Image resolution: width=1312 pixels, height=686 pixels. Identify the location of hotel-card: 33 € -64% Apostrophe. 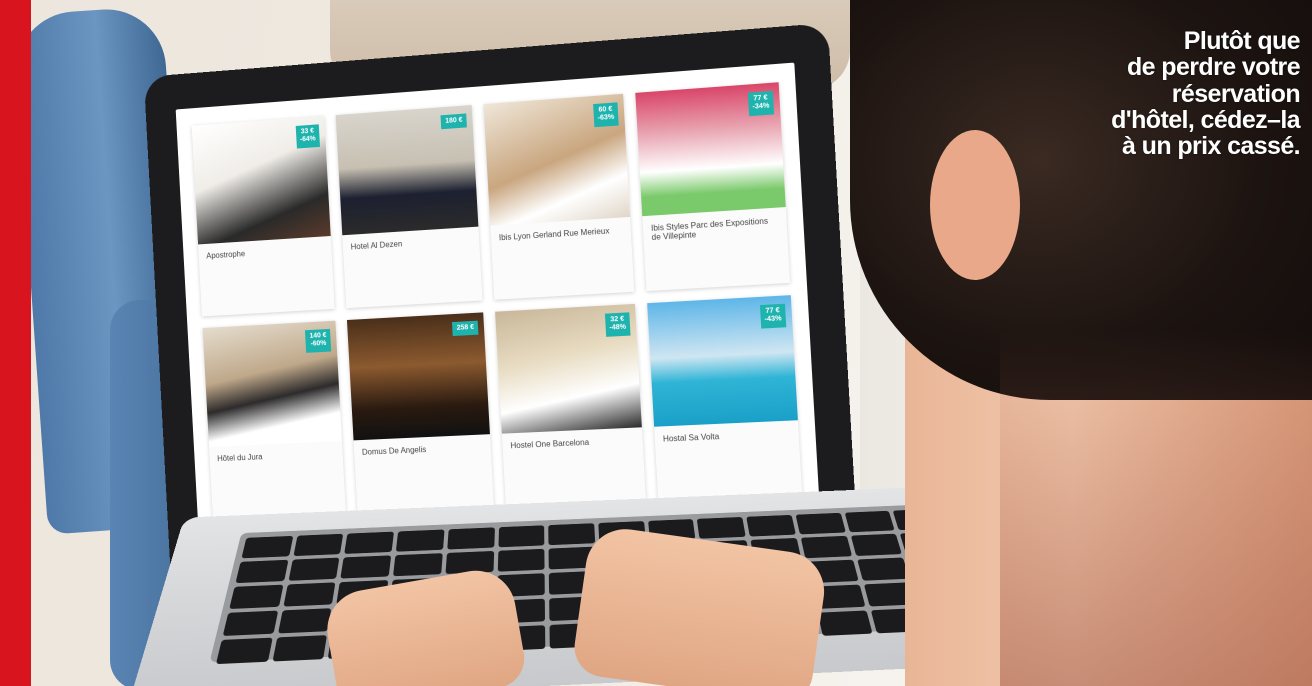
(263, 216).